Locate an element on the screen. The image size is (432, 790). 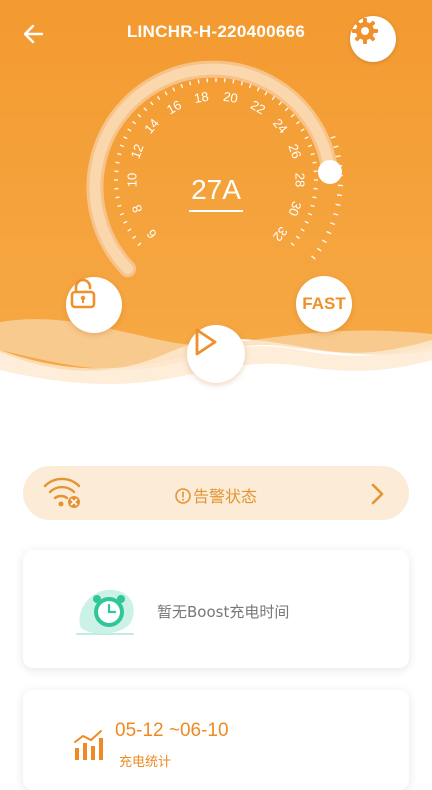
charge-stats-card: 05-12 ~06-10 充电统计 is located at coordinates (216, 740).